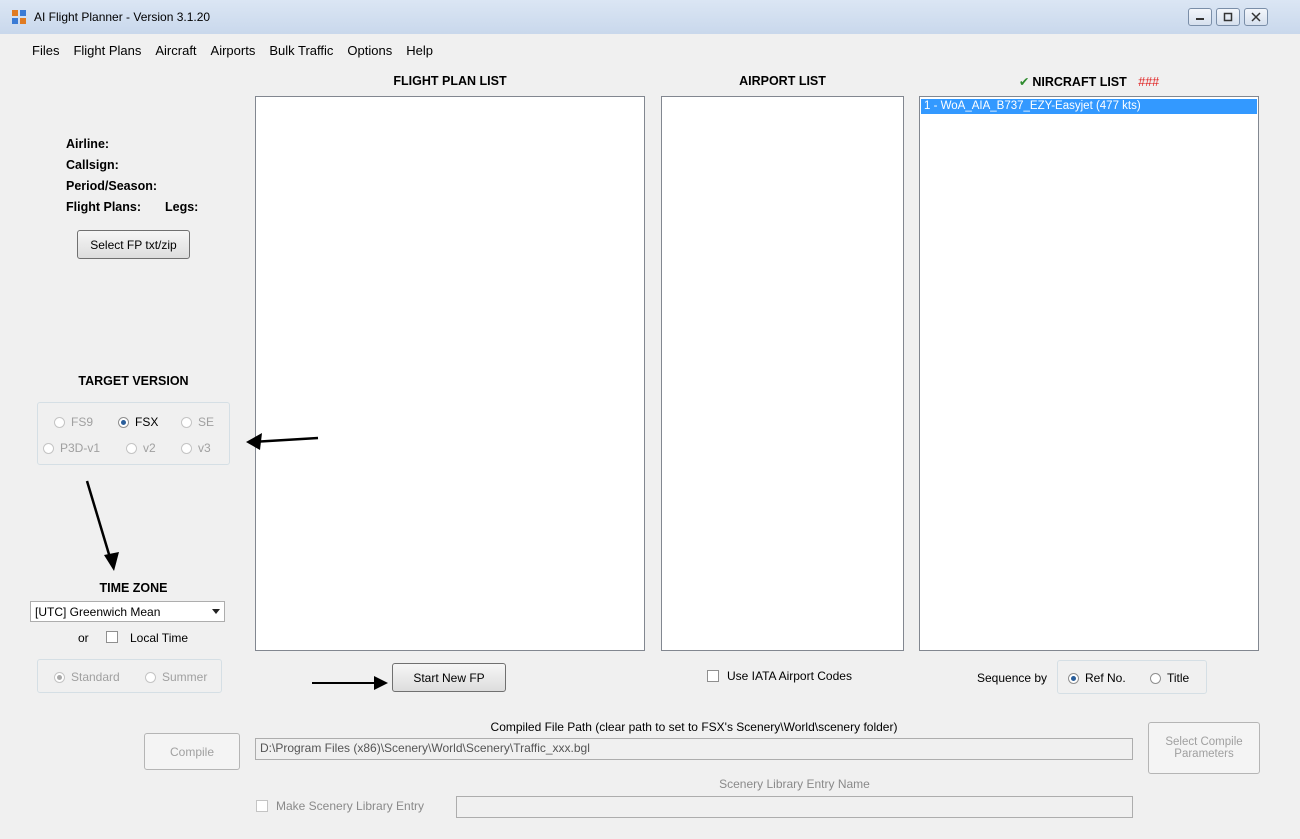 The width and height of the screenshot is (1300, 839). Describe the element at coordinates (282, 441) in the screenshot. I see `arrow-to-target-version-icon` at that location.